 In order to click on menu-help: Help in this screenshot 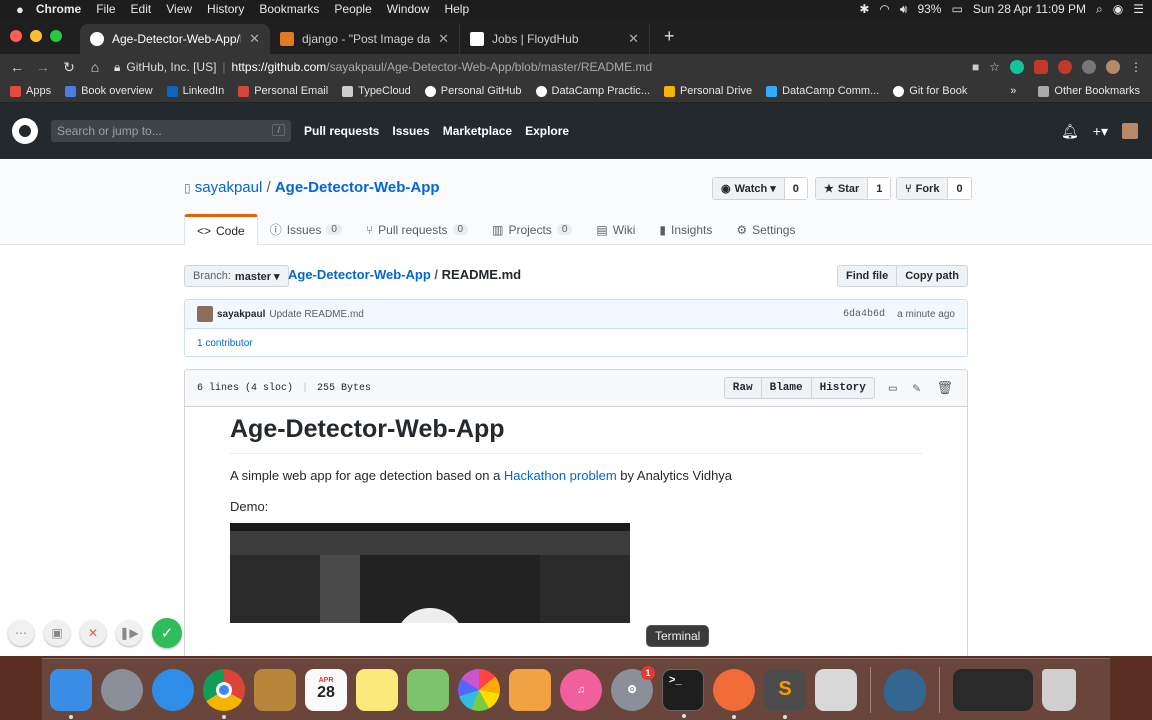, I will do `click(456, 9)`.